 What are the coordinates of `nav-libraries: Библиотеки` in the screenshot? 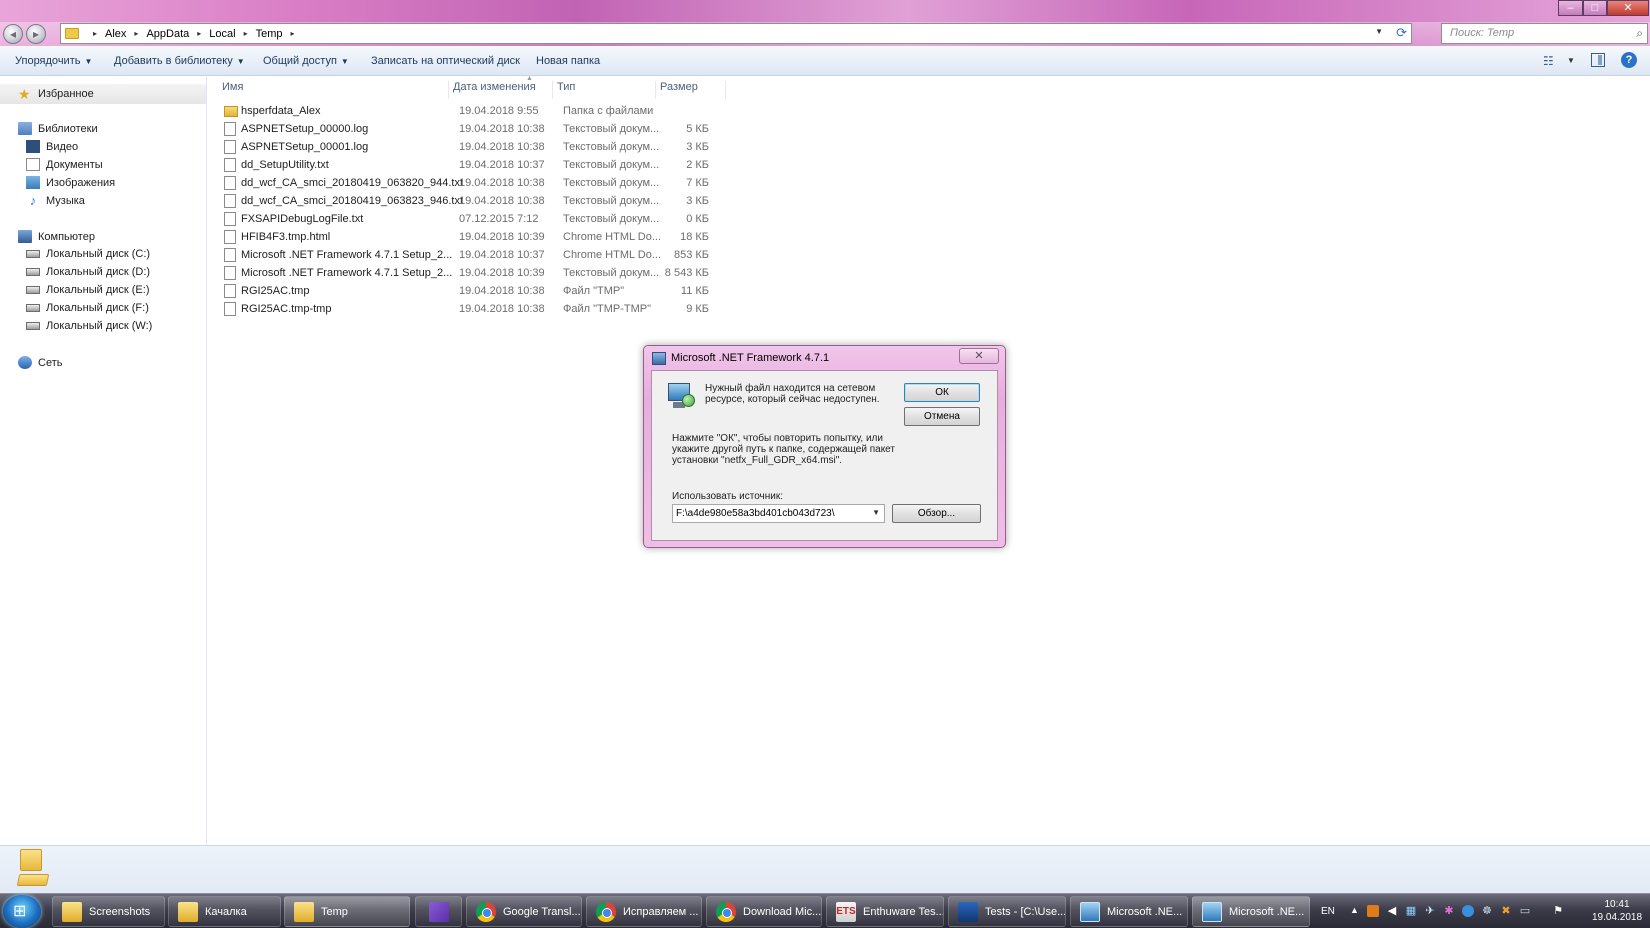 It's located at (58, 128).